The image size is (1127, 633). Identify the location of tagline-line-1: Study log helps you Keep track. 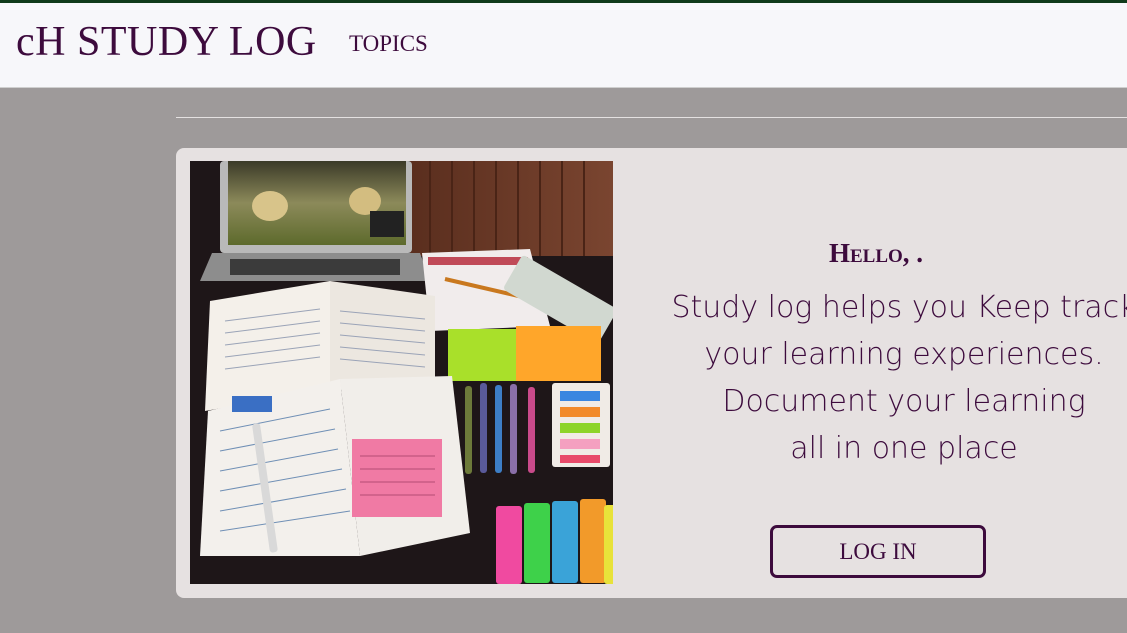
(899, 307).